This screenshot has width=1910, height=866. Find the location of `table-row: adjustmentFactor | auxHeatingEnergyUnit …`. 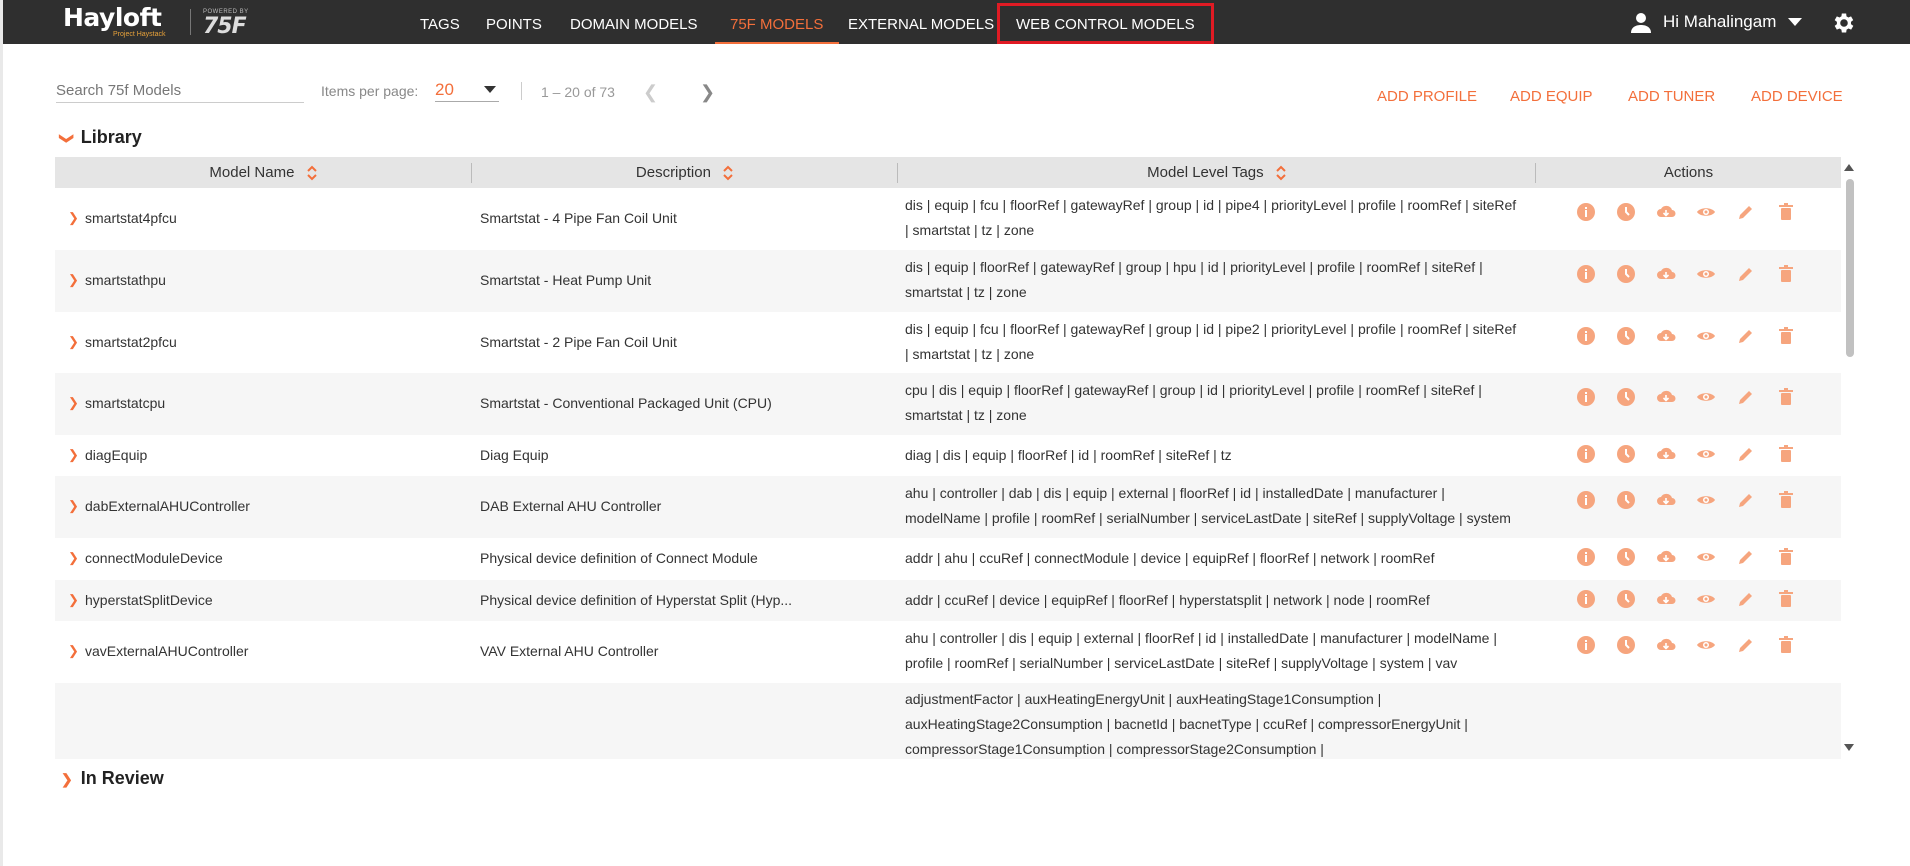

table-row: adjustmentFactor | auxHeatingEnergyUnit … is located at coordinates (948, 721).